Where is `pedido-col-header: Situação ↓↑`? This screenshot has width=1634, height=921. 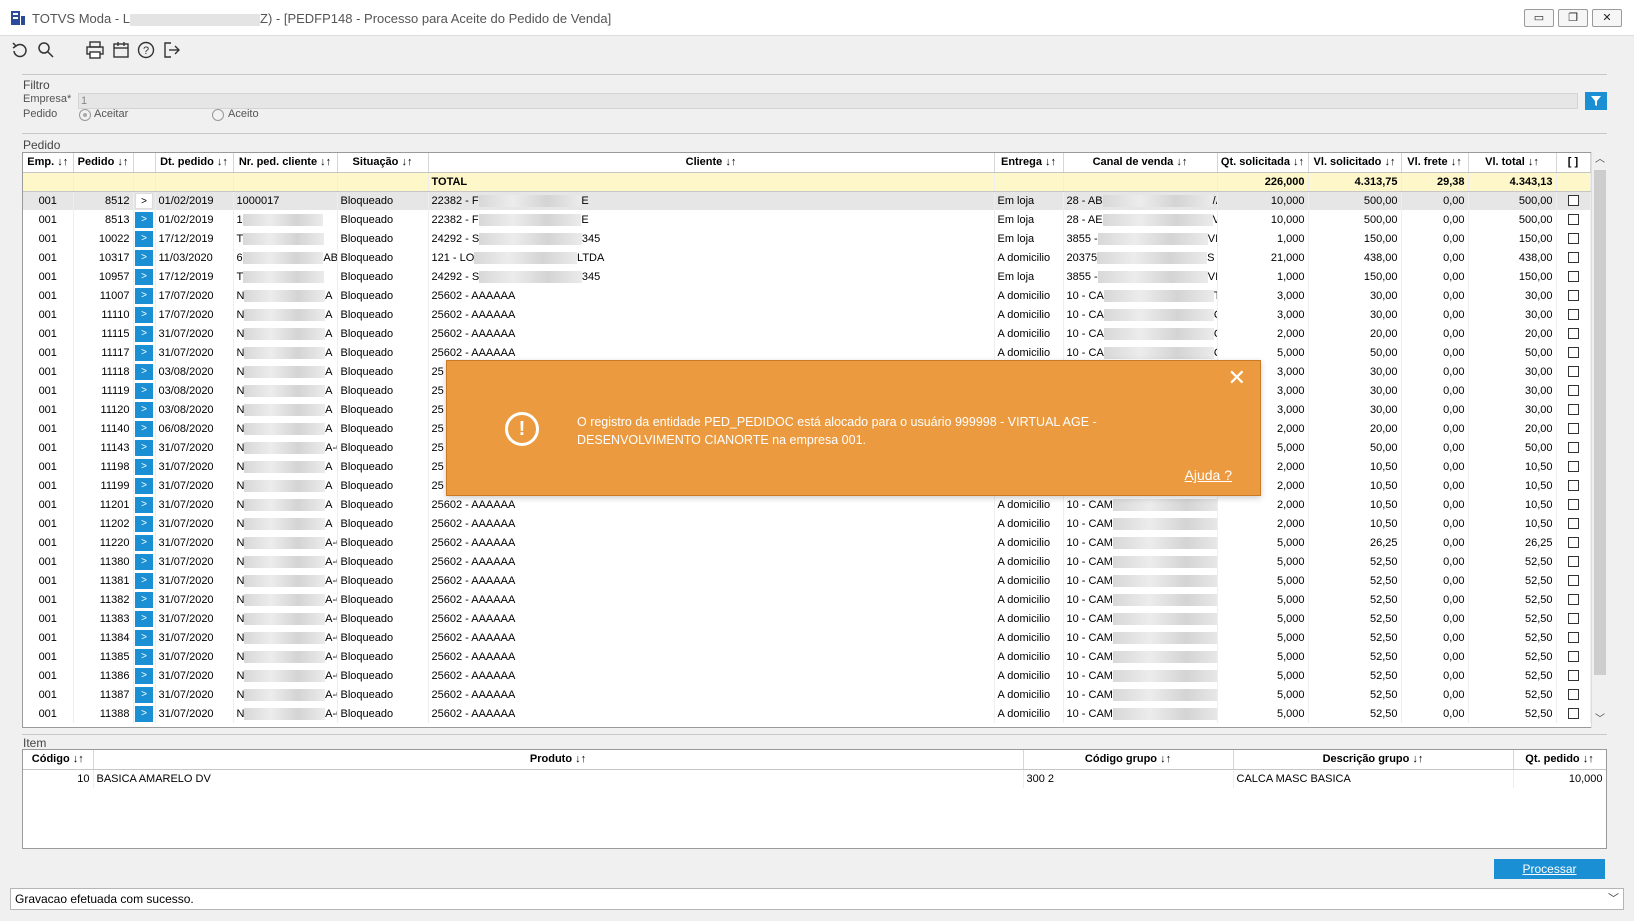
pedido-col-header: Situação ↓↑ is located at coordinates (383, 163).